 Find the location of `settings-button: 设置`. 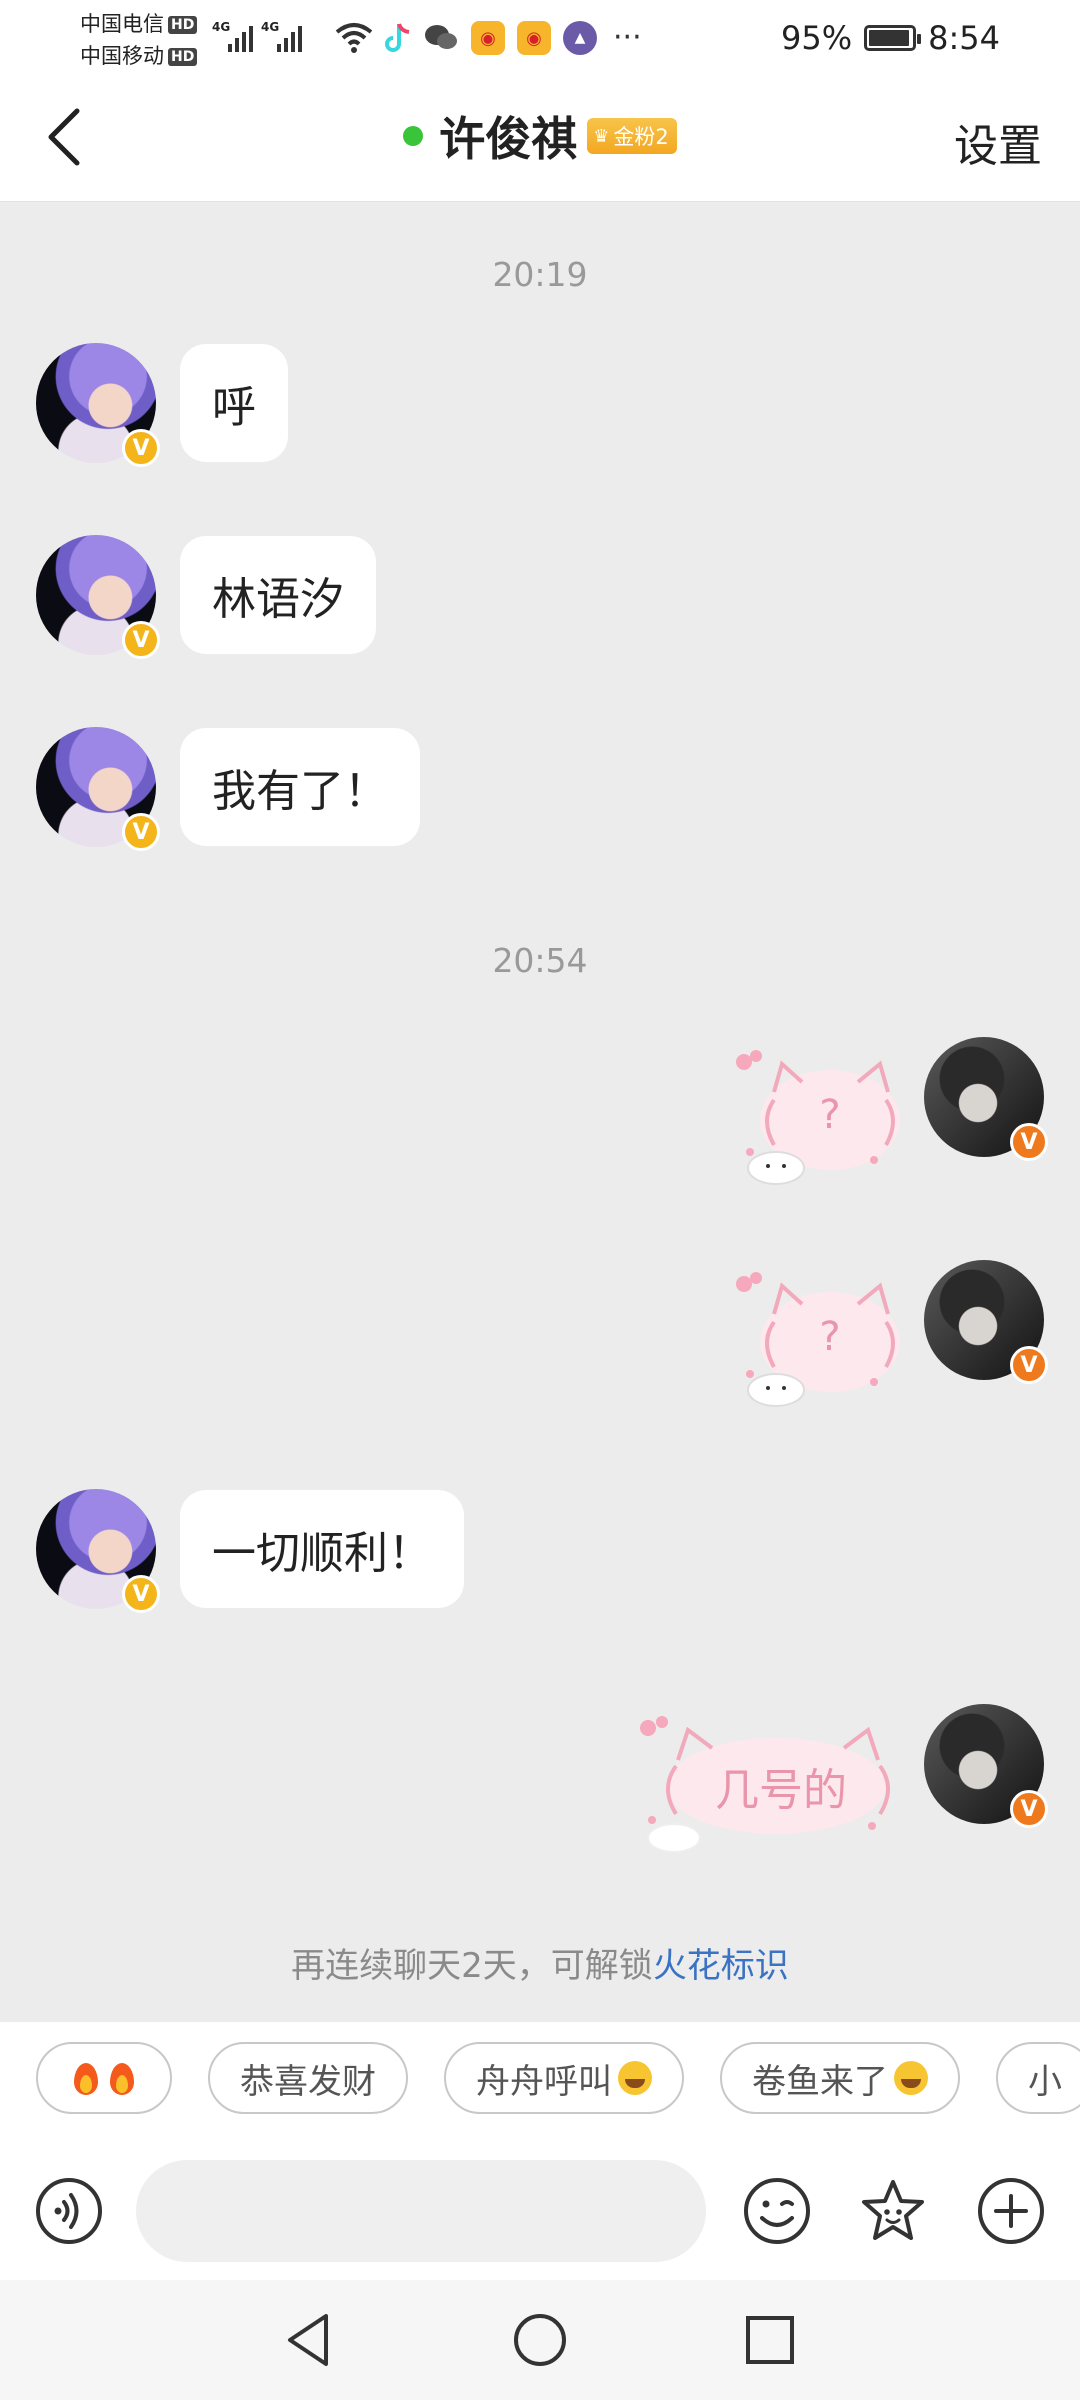

settings-button: 设置 is located at coordinates (998, 142).